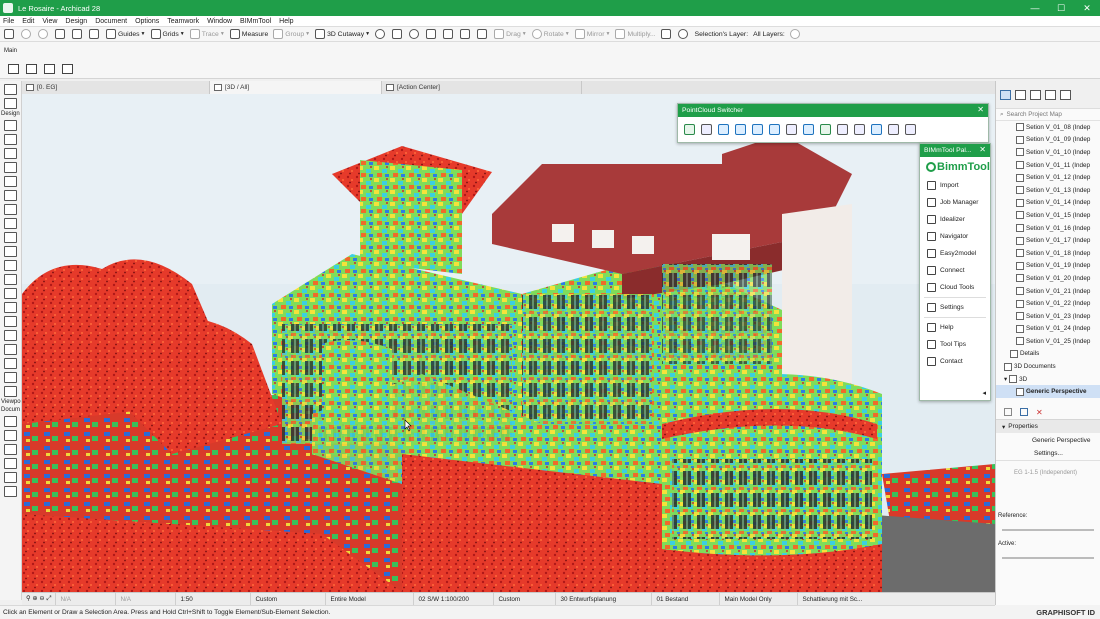 This screenshot has height=619, width=1100. What do you see at coordinates (1048, 165) in the screenshot?
I see `project-map-item: Setion V_01_11 (Indep` at bounding box center [1048, 165].